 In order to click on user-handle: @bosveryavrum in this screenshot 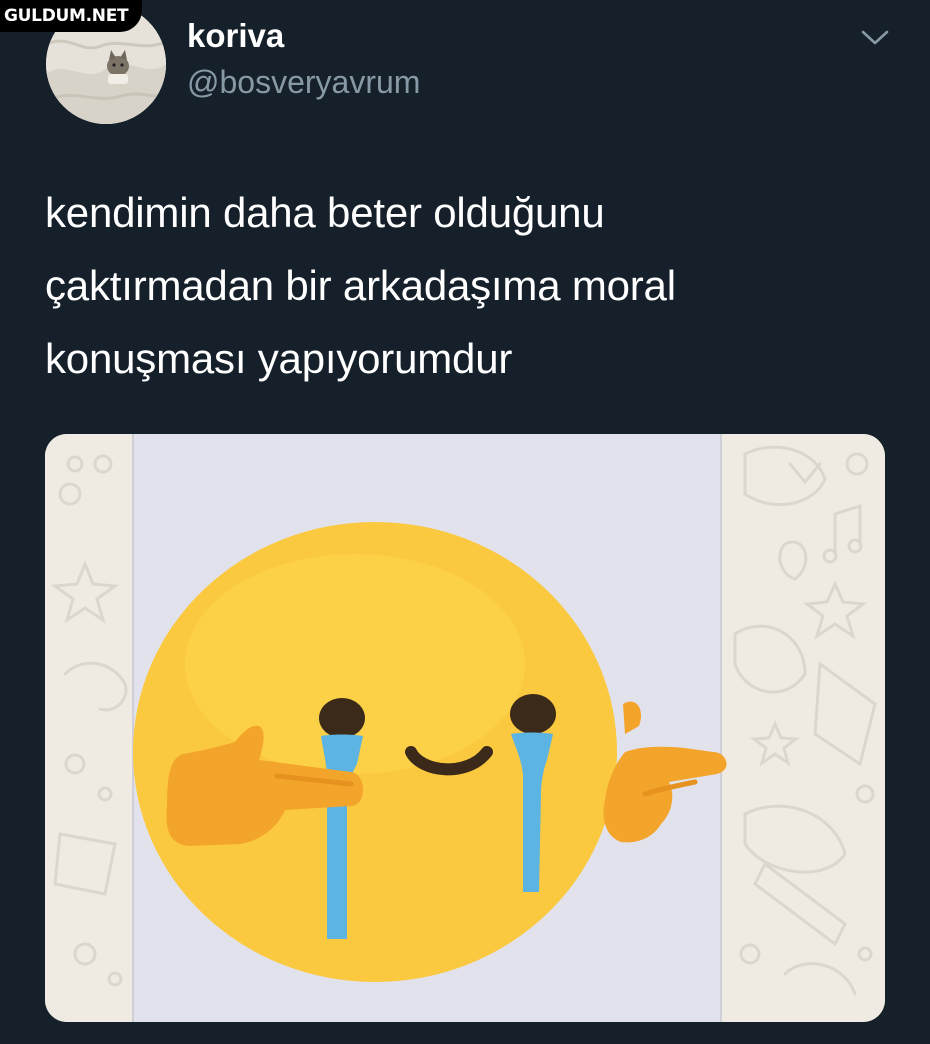, I will do `click(303, 82)`.